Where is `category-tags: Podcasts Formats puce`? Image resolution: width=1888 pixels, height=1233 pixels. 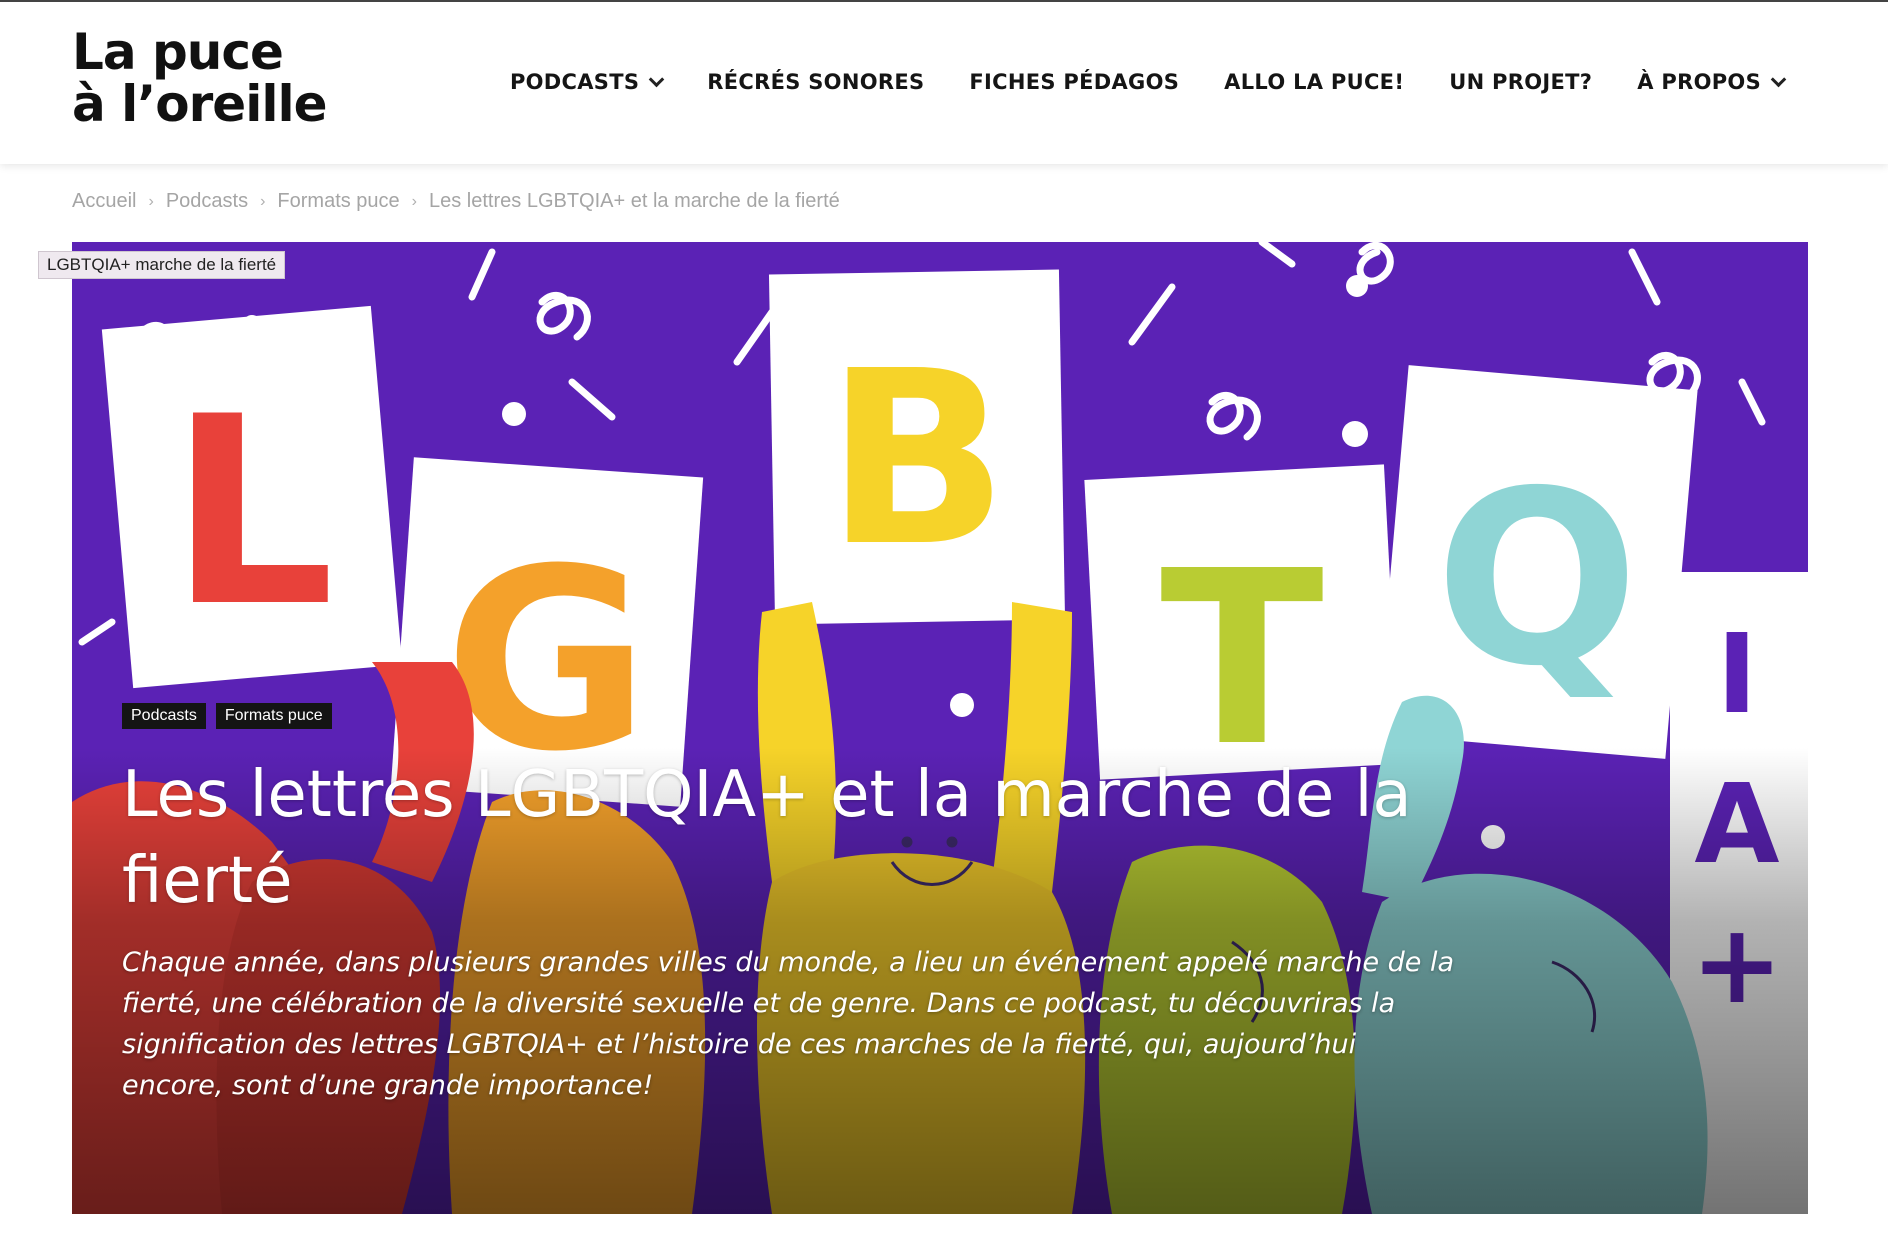
category-tags: Podcasts Formats puce is located at coordinates (227, 716).